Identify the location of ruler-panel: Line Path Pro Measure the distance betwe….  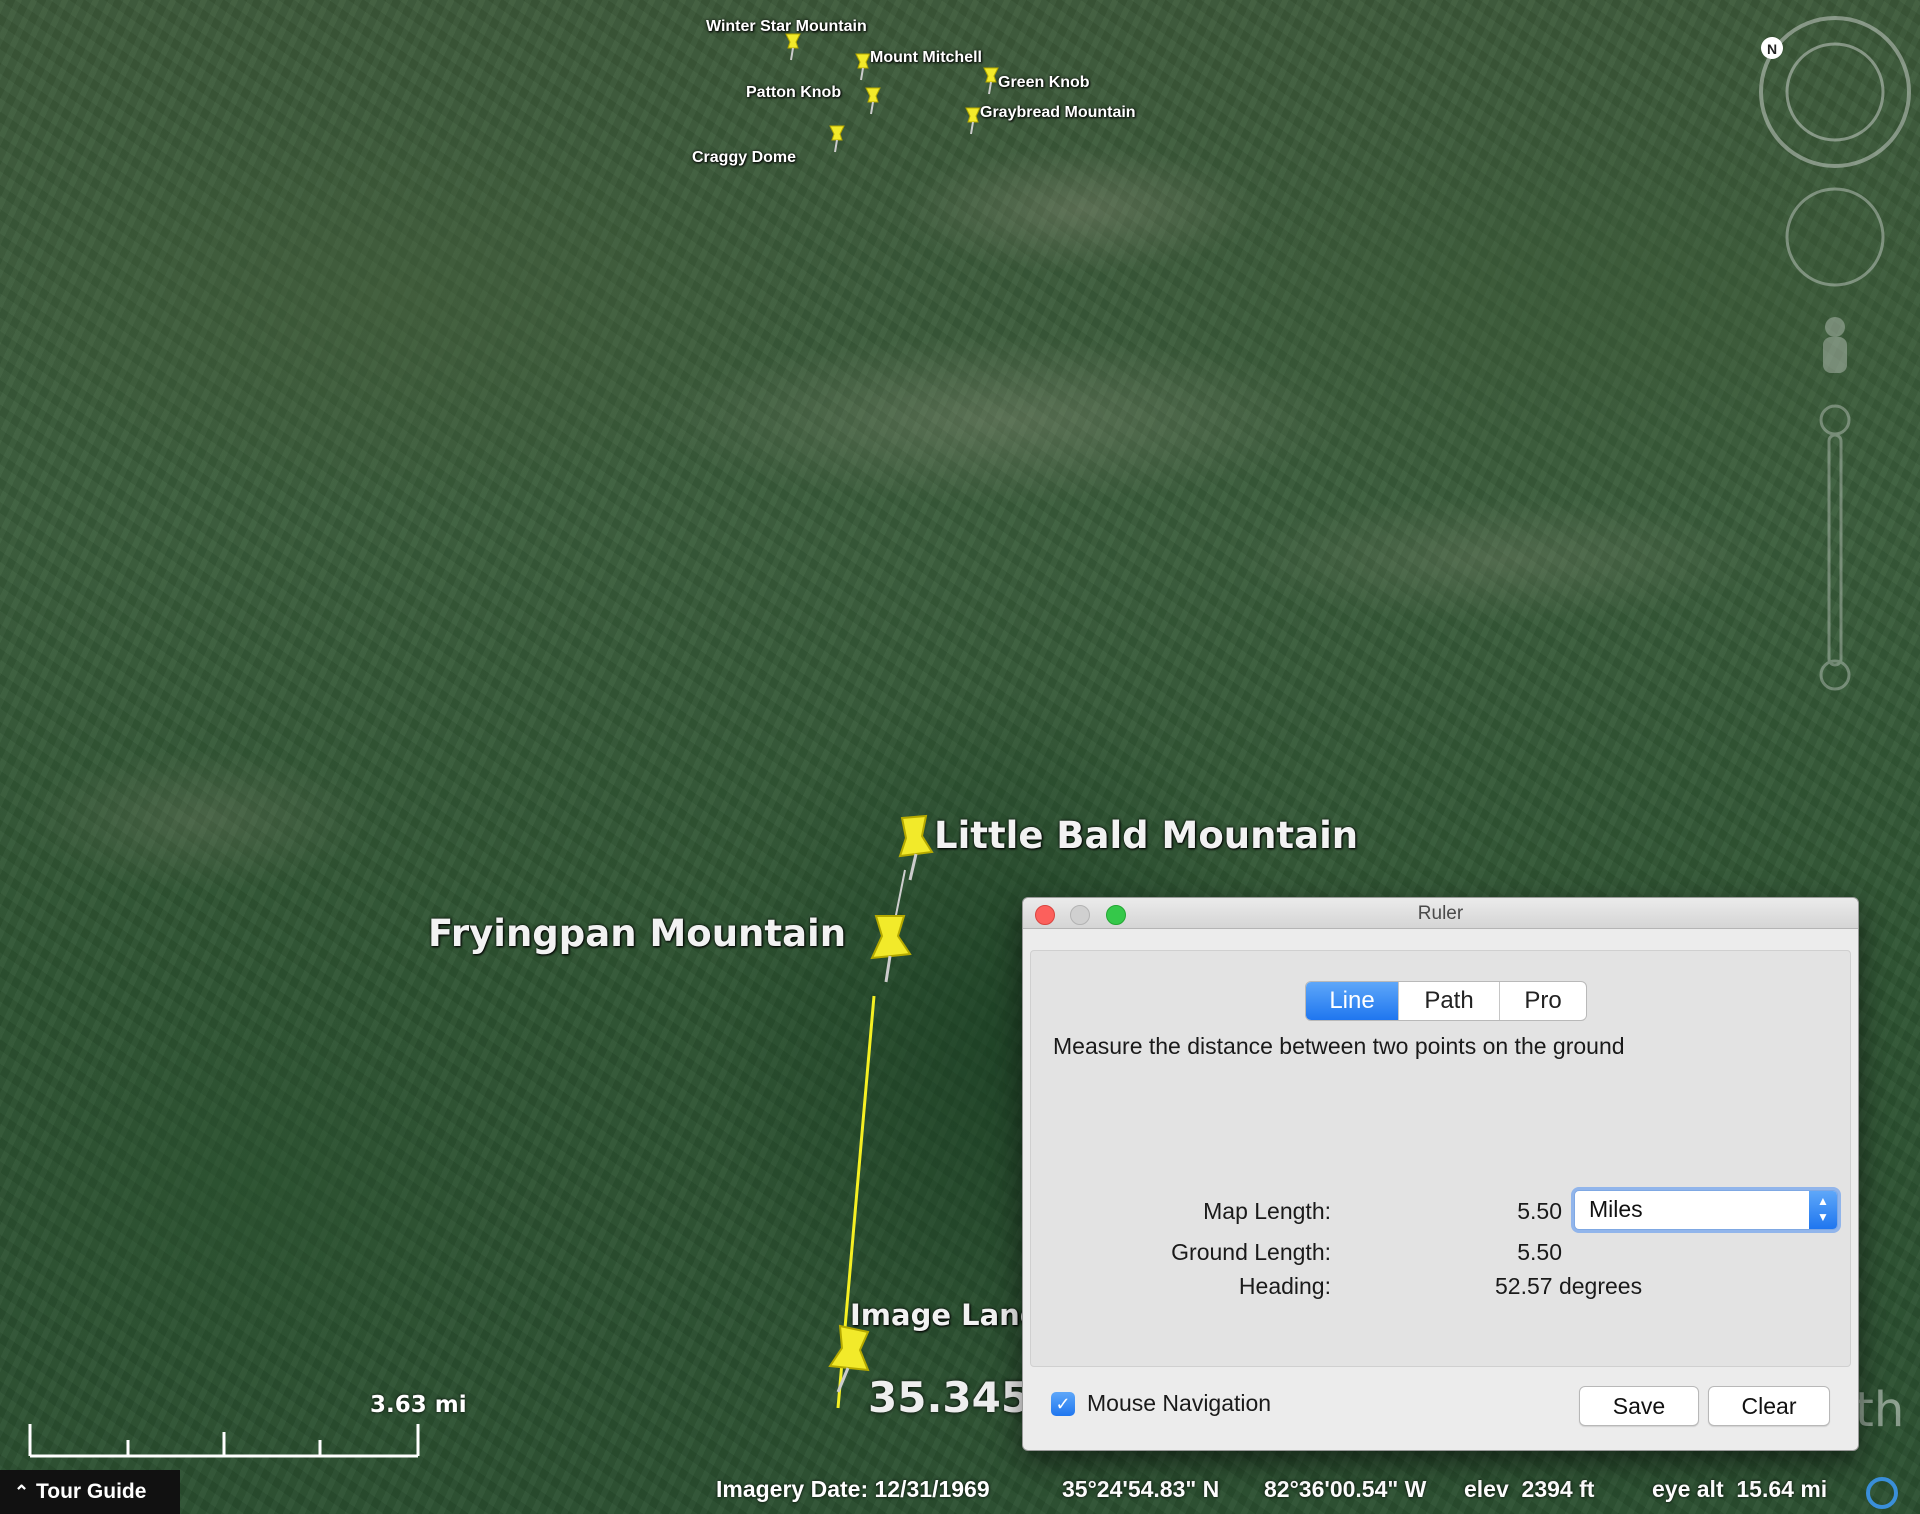
(1440, 1158).